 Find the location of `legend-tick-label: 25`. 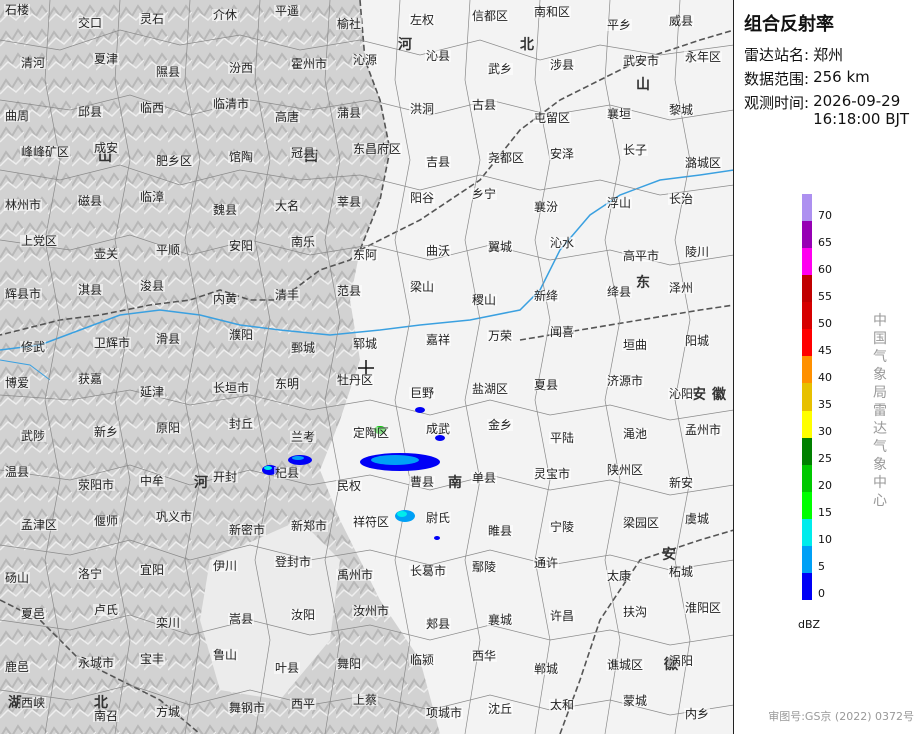

legend-tick-label: 25 is located at coordinates (825, 459).